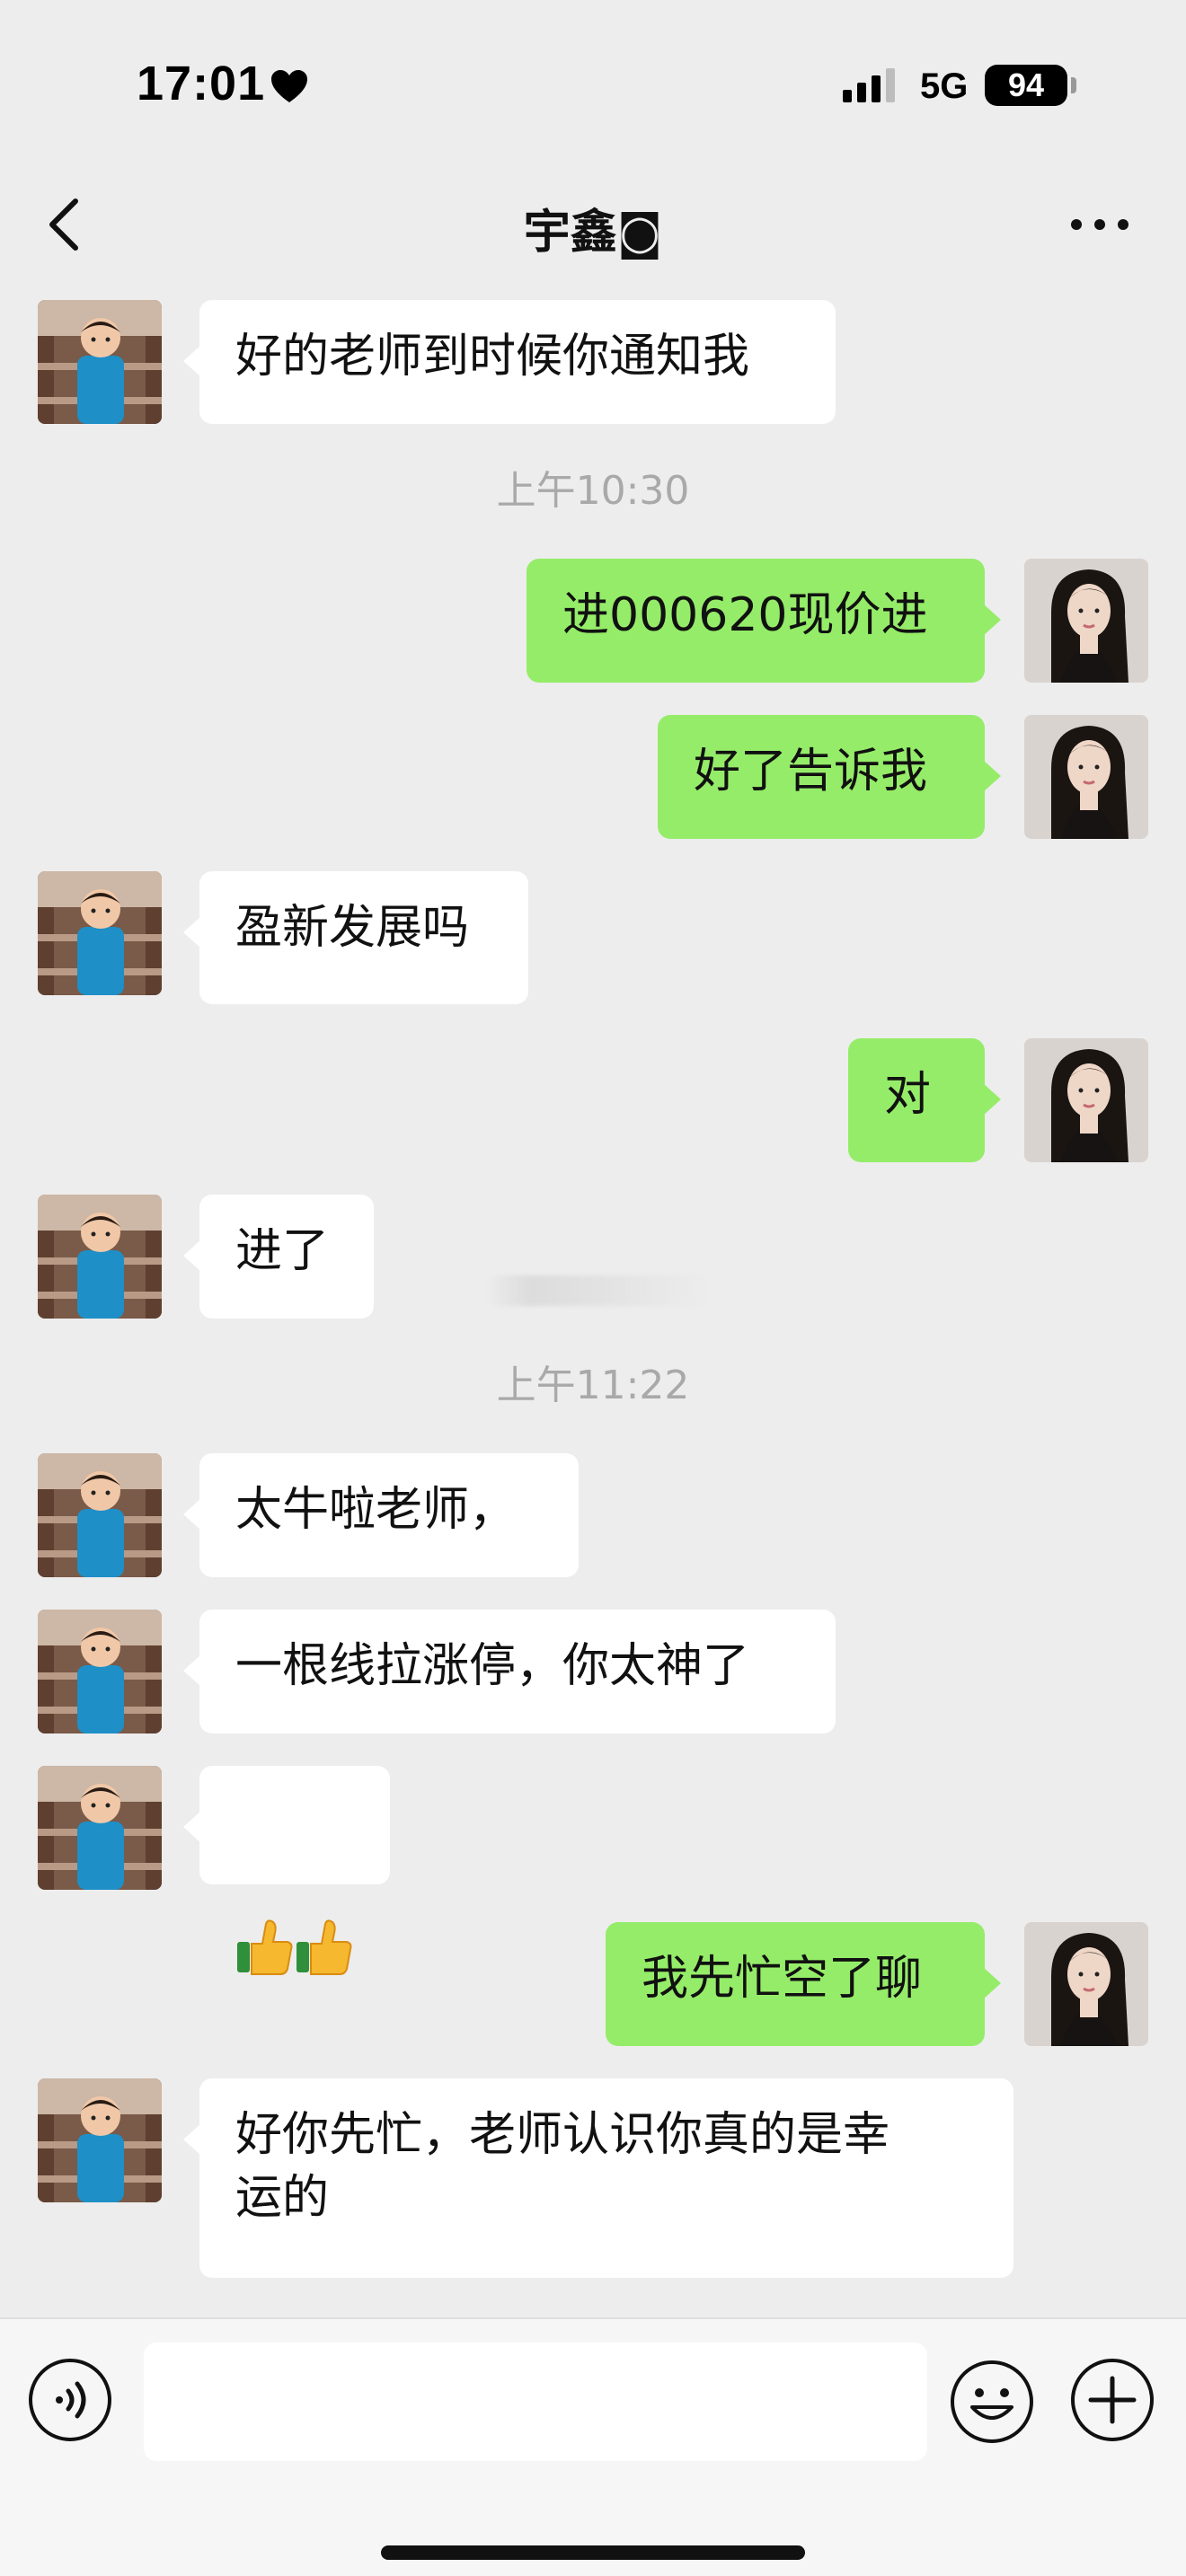  Describe the element at coordinates (593, 85) in the screenshot. I see `status-bar: 17:01 5G 94` at that location.